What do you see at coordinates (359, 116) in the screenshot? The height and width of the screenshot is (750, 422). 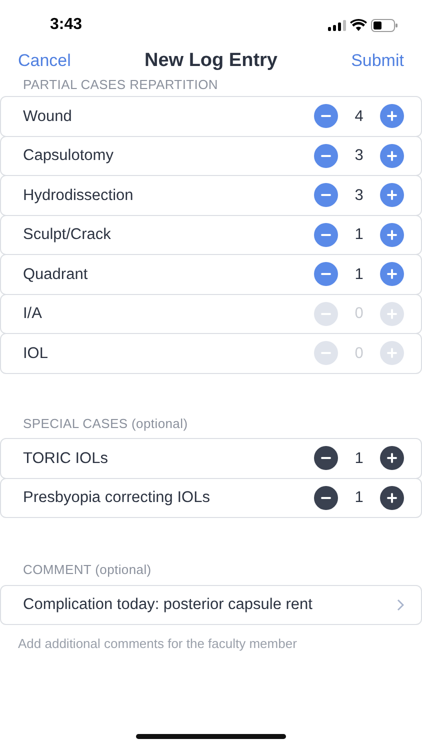 I see `count-value: 4` at bounding box center [359, 116].